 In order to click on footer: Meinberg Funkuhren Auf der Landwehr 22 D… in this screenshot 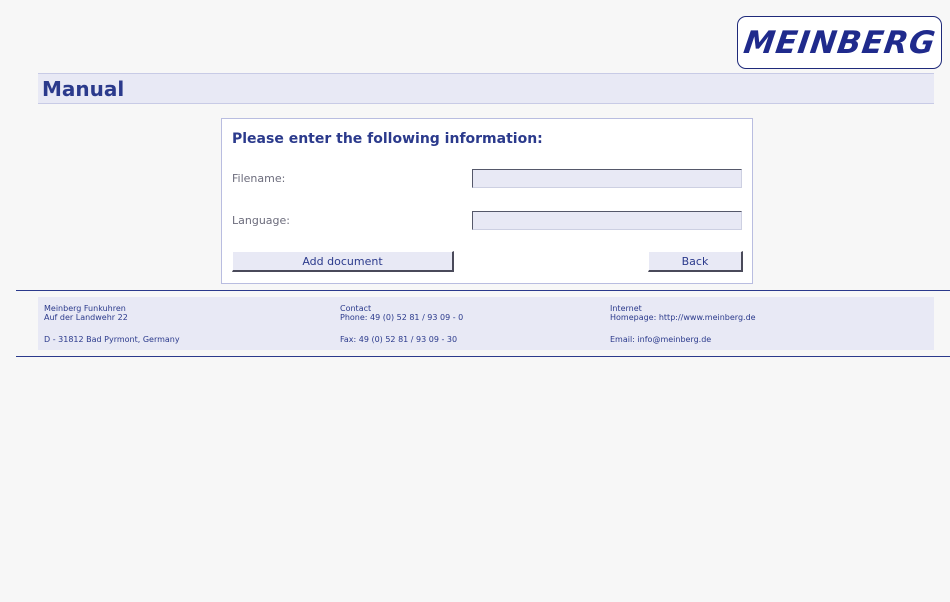, I will do `click(486, 323)`.